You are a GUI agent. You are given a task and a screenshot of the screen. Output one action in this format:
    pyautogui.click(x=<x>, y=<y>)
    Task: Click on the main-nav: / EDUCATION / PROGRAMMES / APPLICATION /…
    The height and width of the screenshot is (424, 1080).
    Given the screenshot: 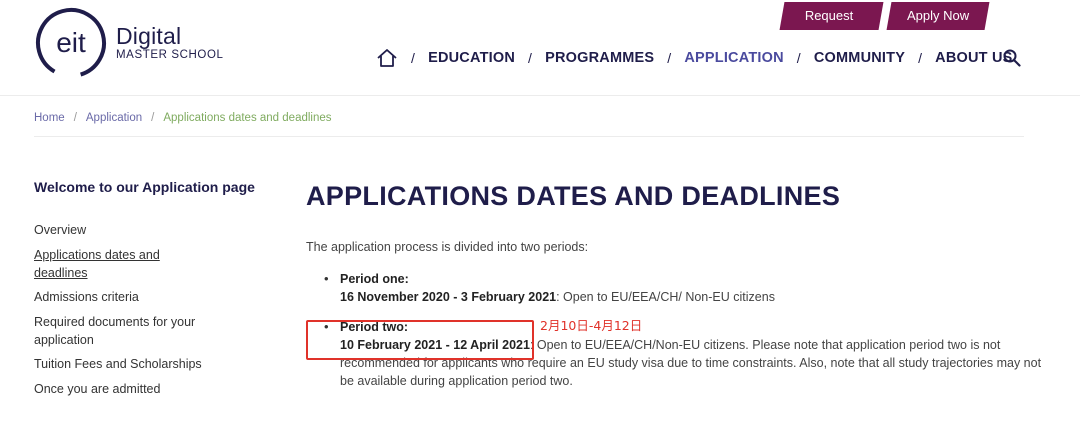 What is the action you would take?
    pyautogui.click(x=694, y=58)
    